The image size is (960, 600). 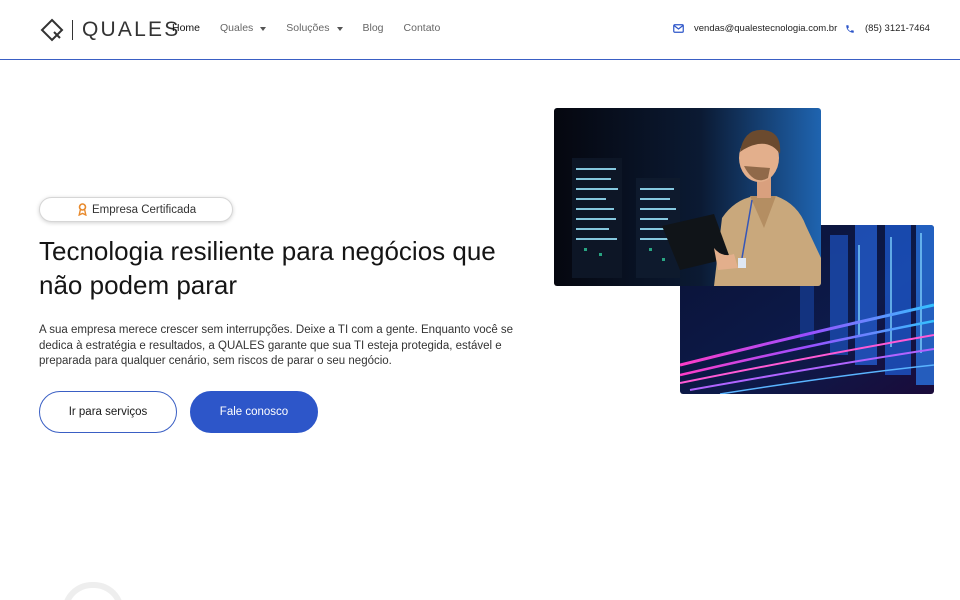 What do you see at coordinates (93, 591) in the screenshot?
I see `decorative-arc` at bounding box center [93, 591].